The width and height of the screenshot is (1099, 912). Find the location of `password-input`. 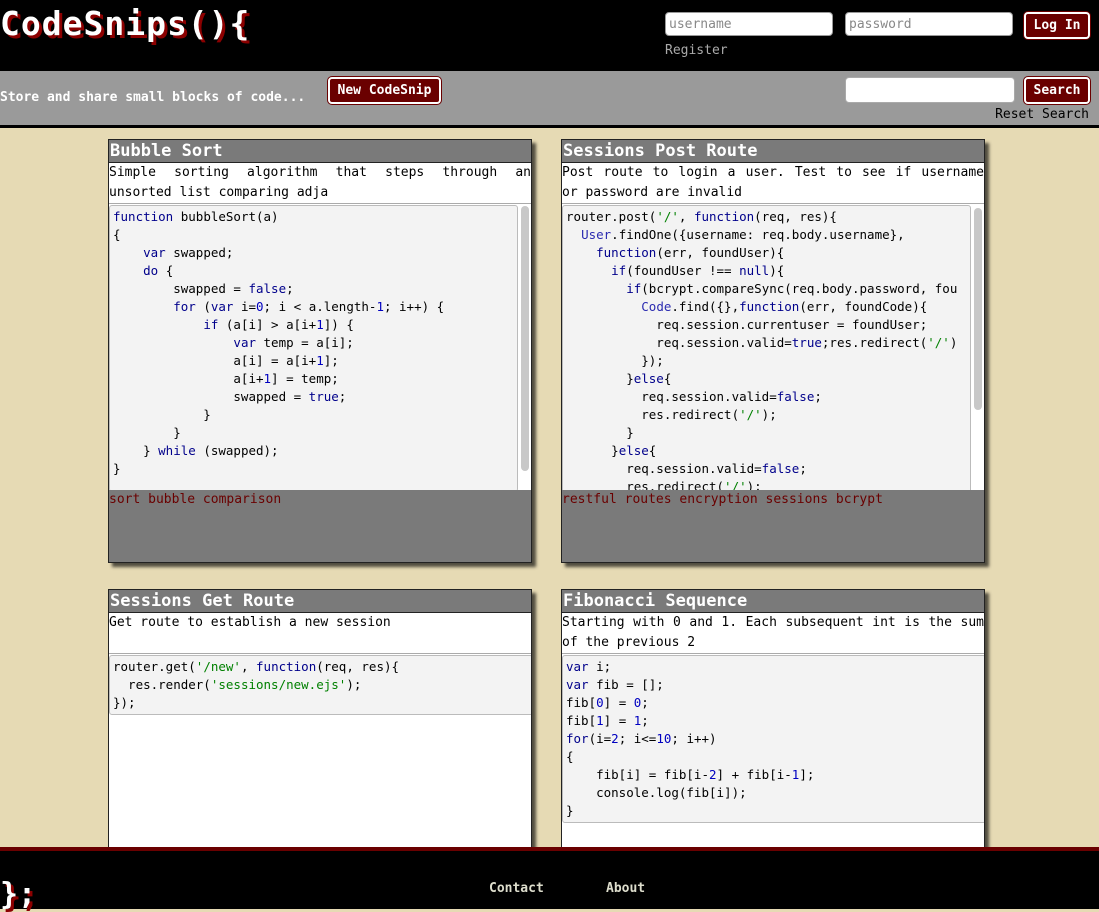

password-input is located at coordinates (929, 24).